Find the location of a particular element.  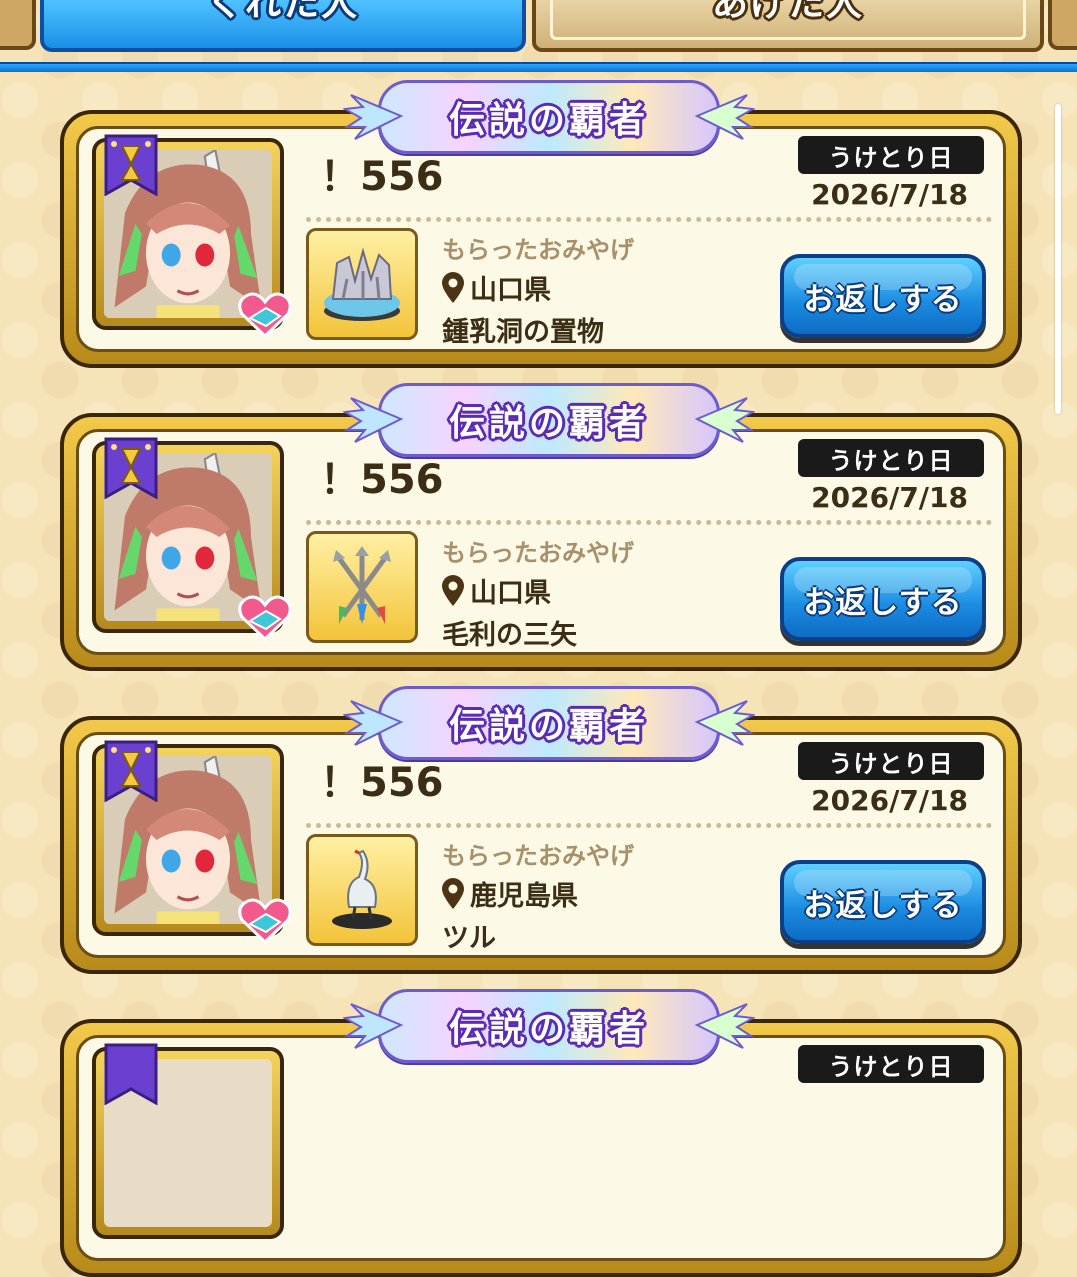

prefecture-text: 鹿児島県 is located at coordinates (524, 896).